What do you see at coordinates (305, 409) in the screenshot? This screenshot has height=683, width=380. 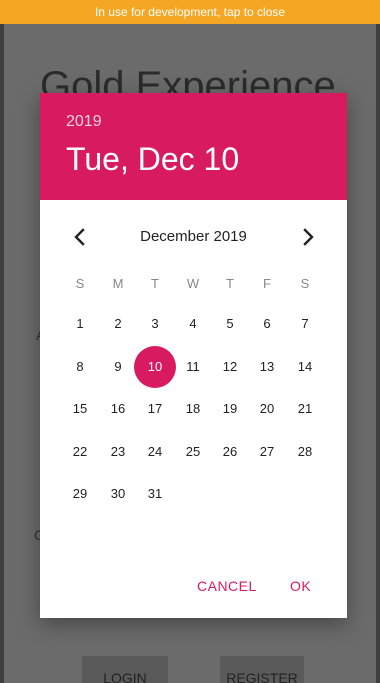 I see `calendar-day: 21` at bounding box center [305, 409].